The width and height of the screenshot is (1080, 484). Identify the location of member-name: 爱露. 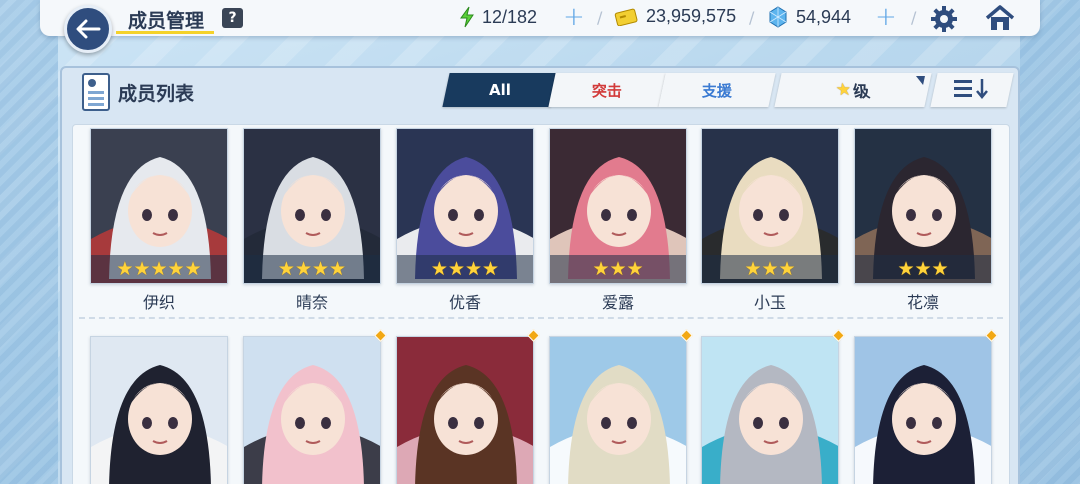
(617, 302).